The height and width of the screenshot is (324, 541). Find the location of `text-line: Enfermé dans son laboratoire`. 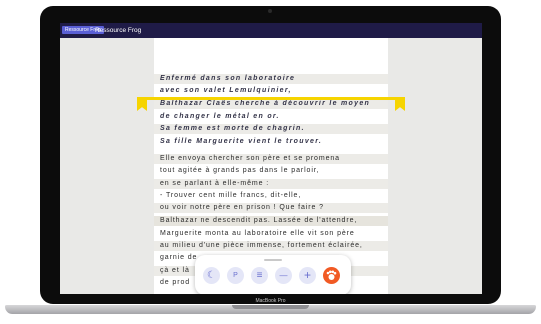

text-line: Enfermé dans son laboratoire is located at coordinates (271, 79).